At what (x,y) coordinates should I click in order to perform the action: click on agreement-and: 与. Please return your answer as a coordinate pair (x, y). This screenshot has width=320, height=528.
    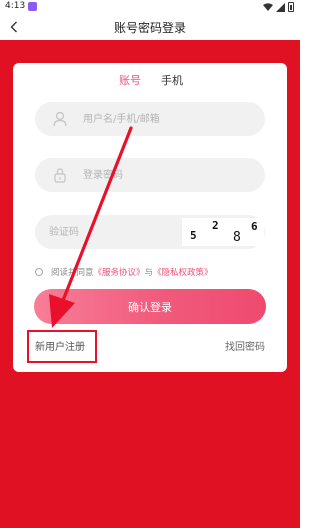
    Looking at the image, I should click on (149, 273).